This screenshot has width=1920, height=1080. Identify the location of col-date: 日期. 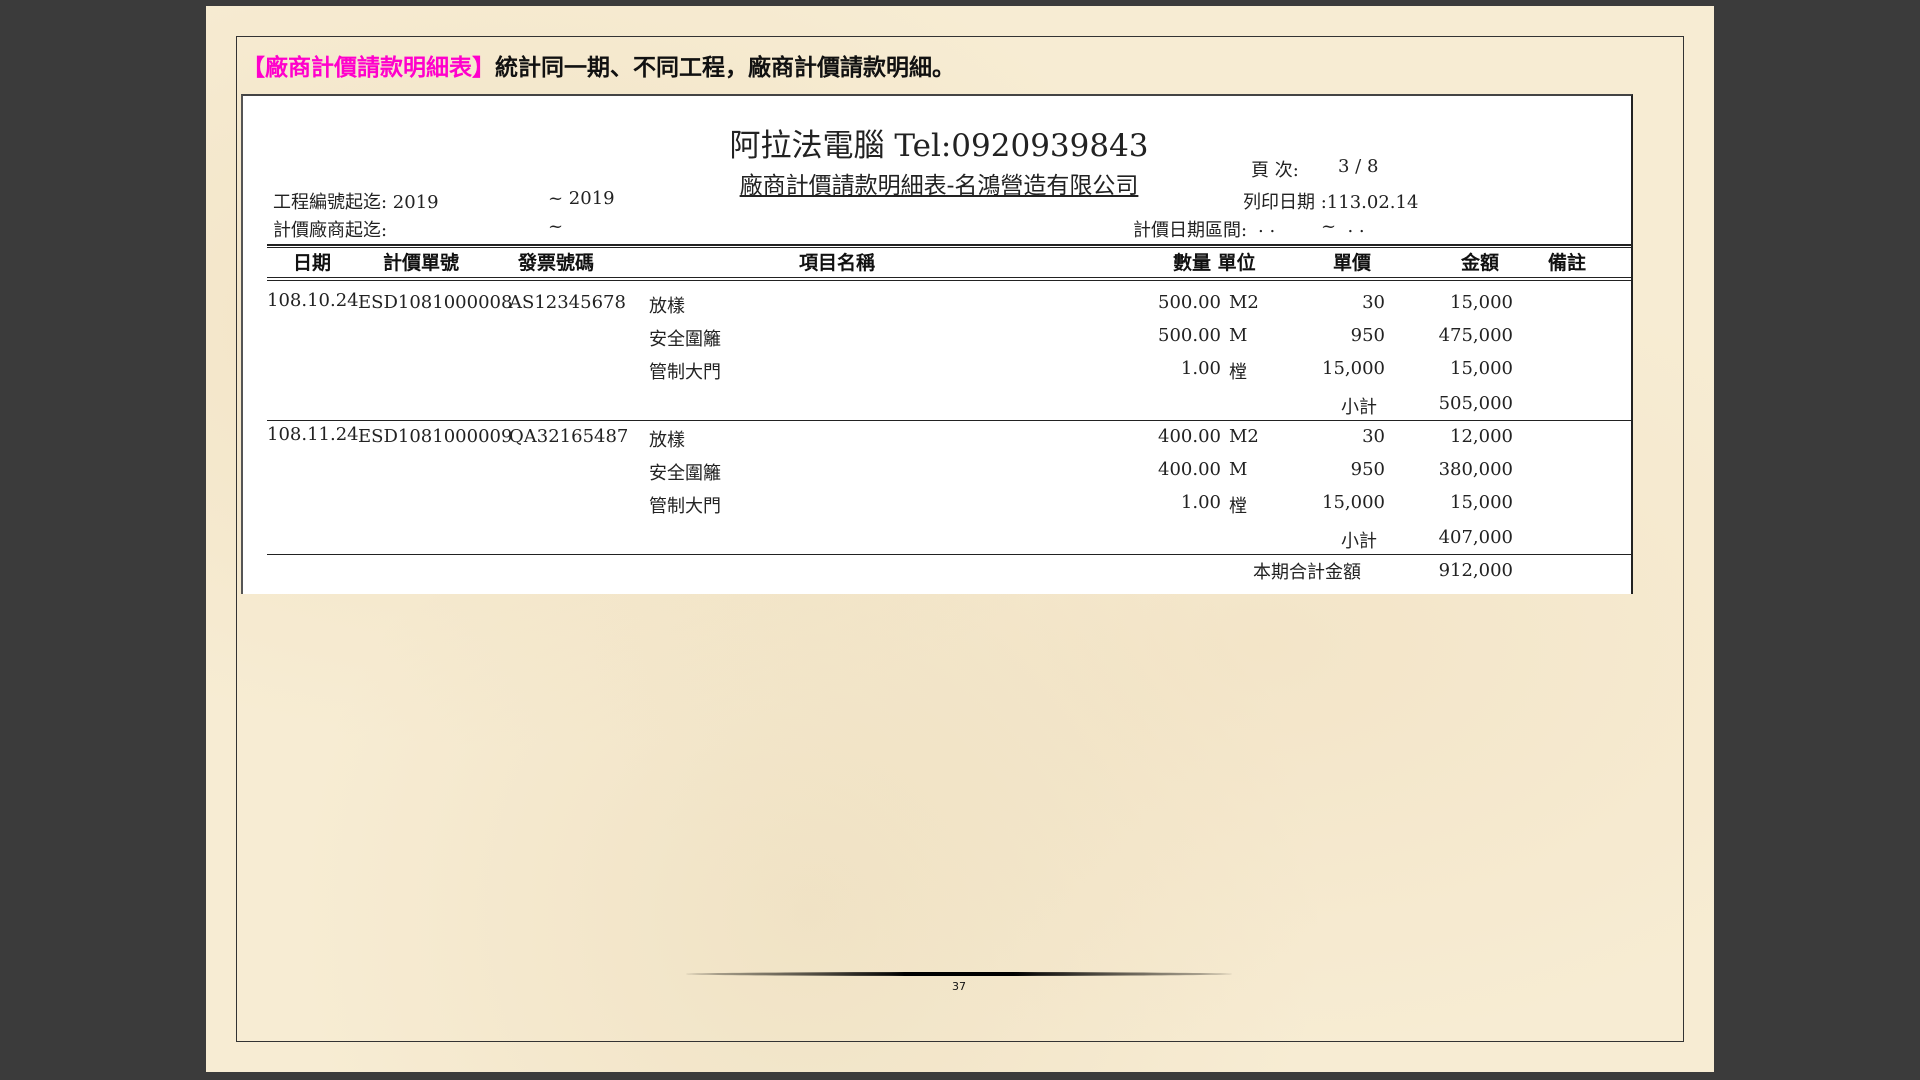
(312, 263).